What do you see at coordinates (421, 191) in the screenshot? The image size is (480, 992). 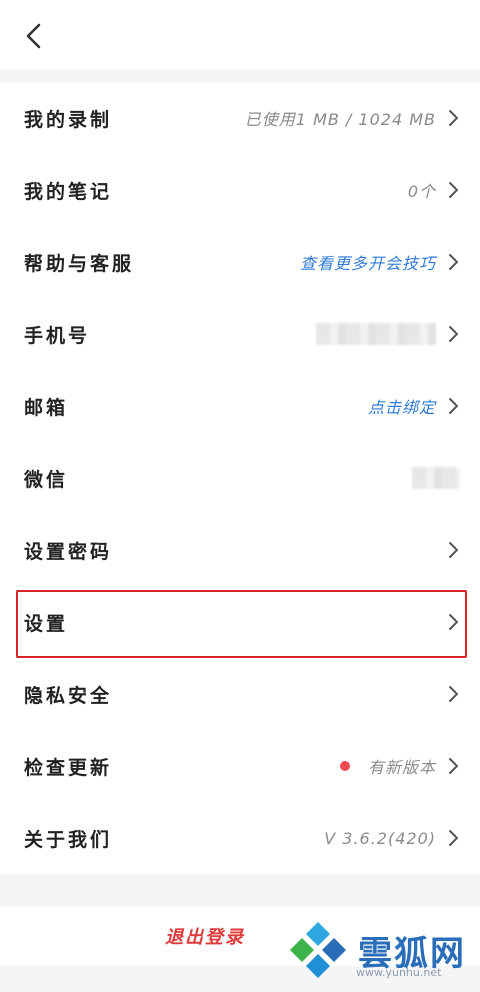 I see `notes-count-value: 0个` at bounding box center [421, 191].